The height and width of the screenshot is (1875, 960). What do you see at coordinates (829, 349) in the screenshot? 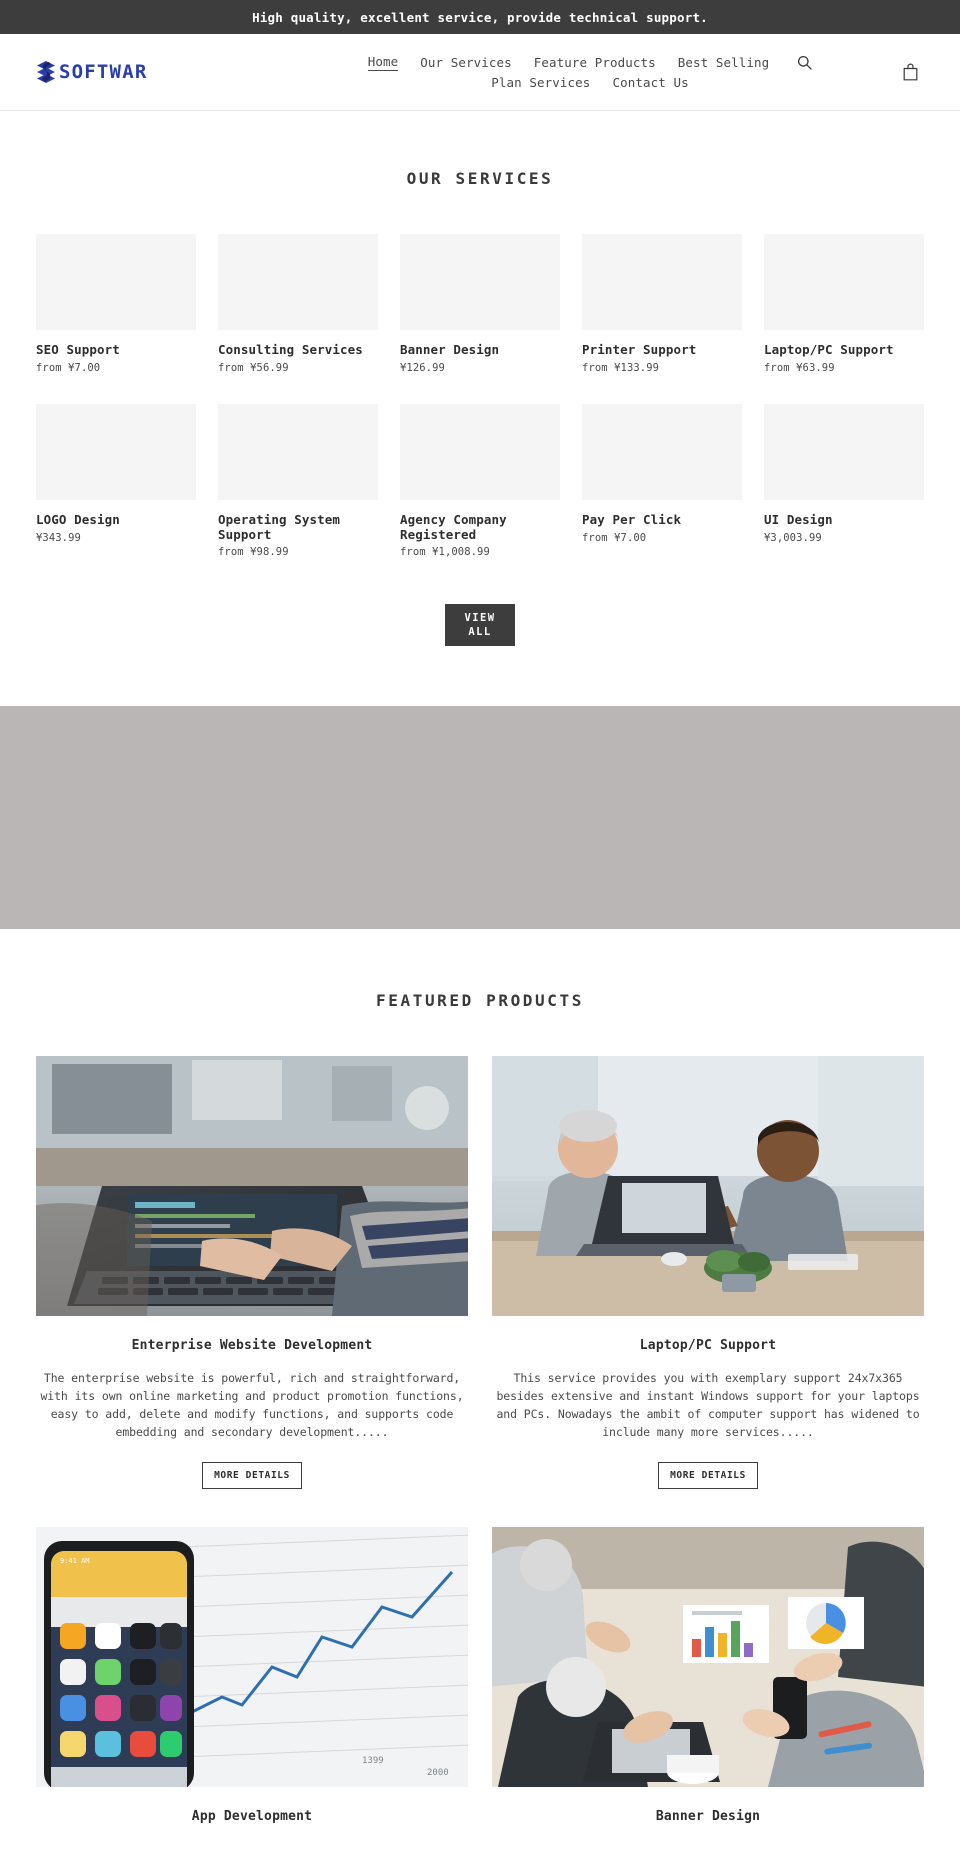
I see `service-title: Laptop/PC Support` at bounding box center [829, 349].